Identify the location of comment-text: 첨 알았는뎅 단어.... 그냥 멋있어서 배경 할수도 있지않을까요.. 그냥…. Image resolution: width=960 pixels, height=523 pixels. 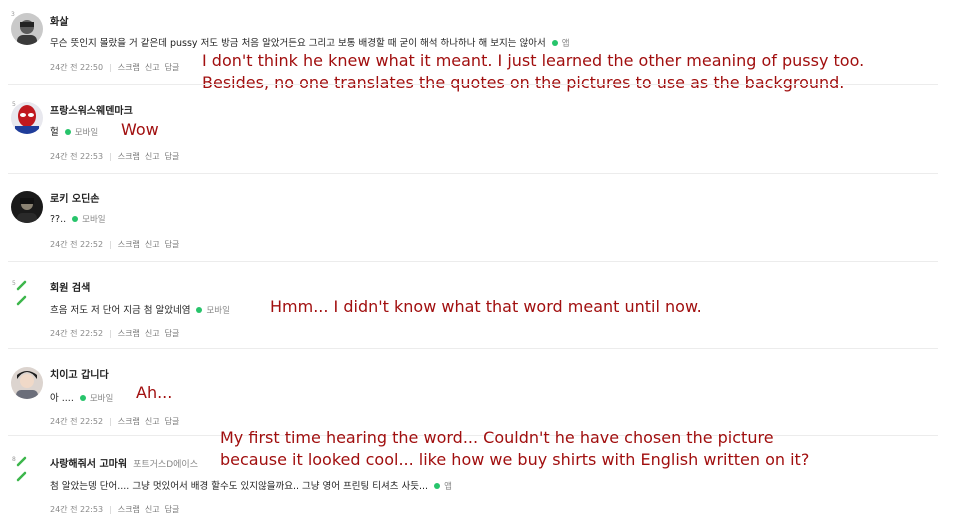
(251, 485).